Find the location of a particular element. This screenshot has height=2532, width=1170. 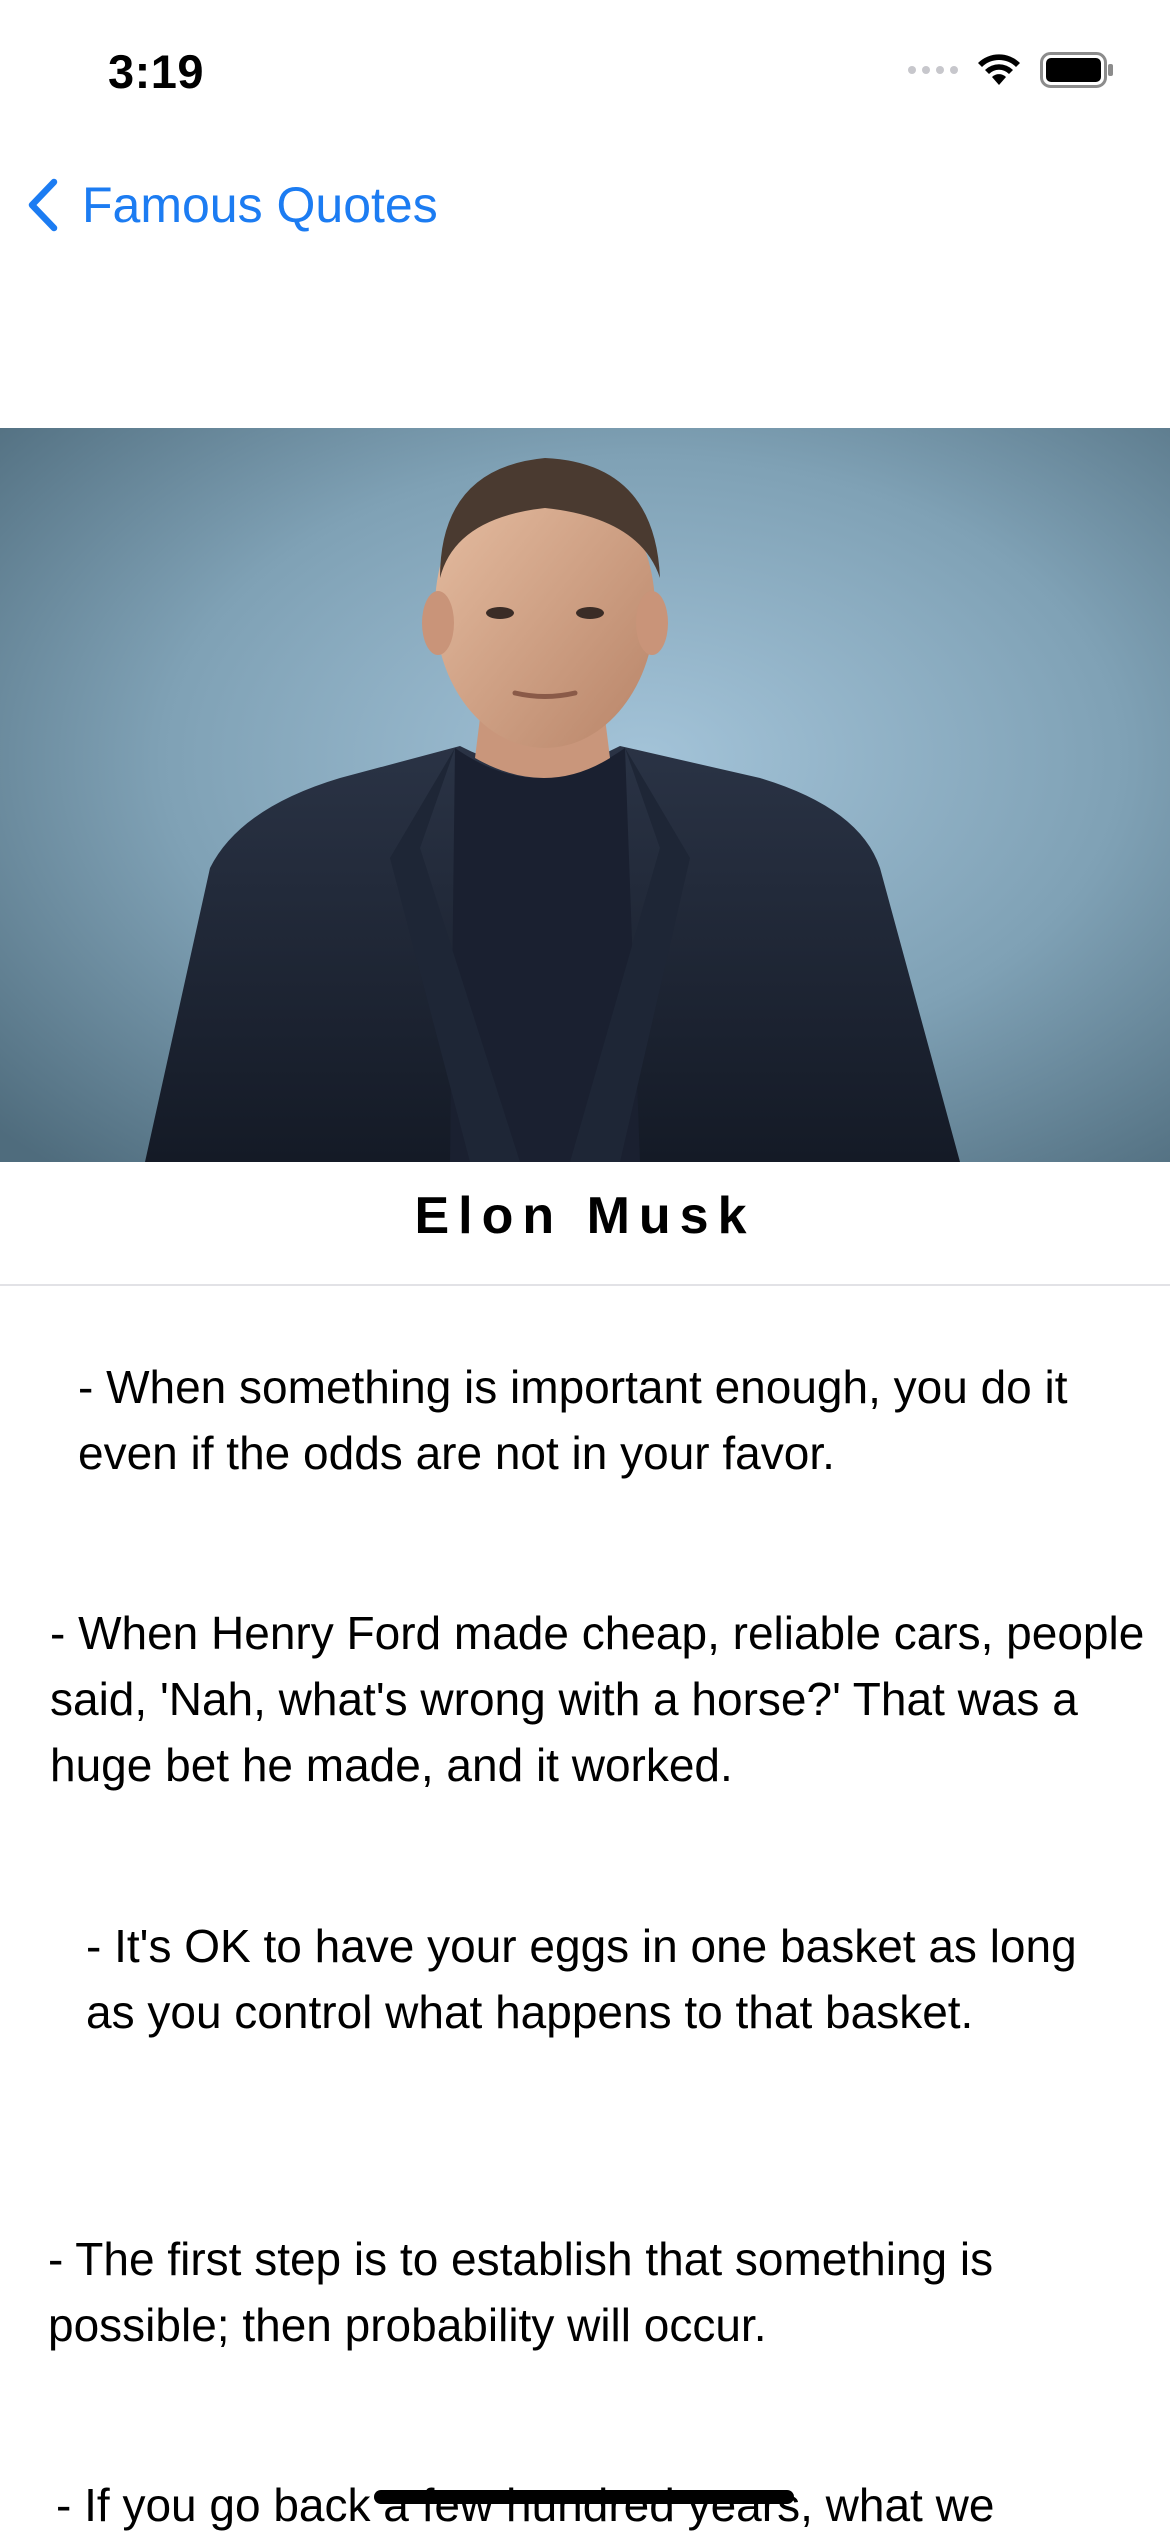

status-time: 3:19 is located at coordinates (156, 71).